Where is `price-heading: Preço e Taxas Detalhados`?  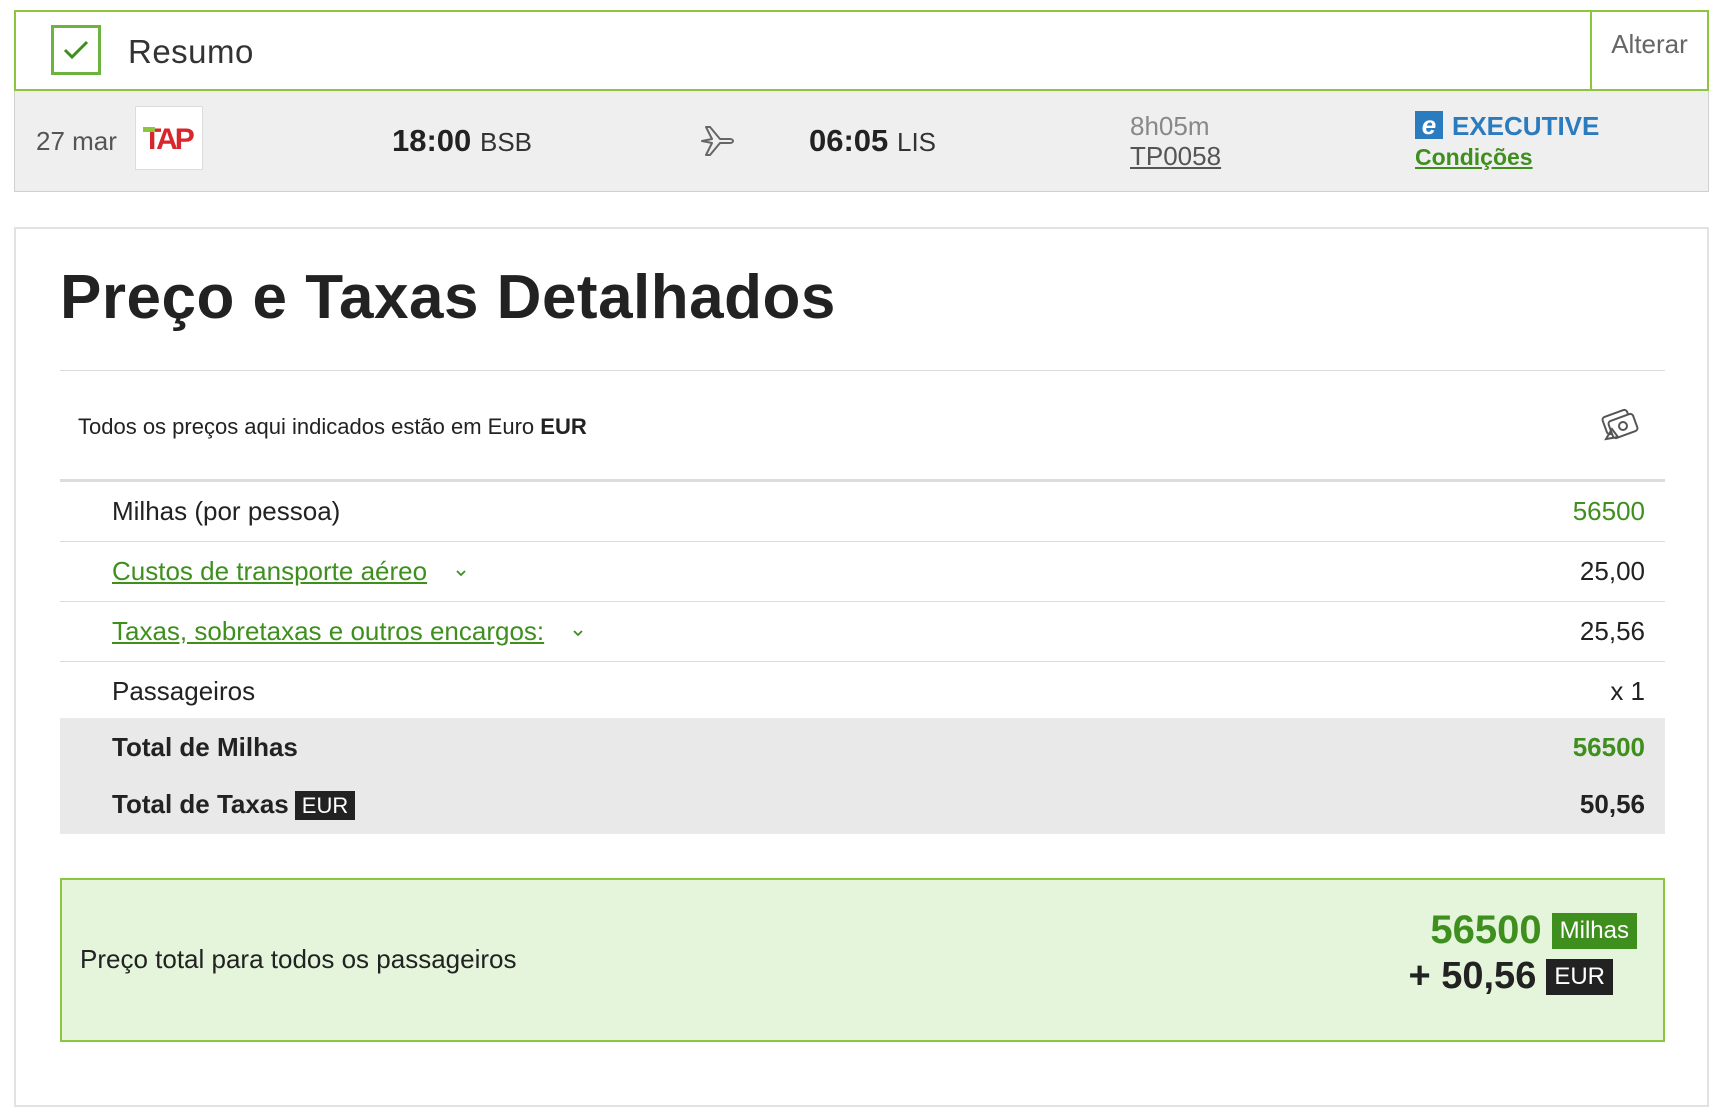 price-heading: Preço e Taxas Detalhados is located at coordinates (448, 297).